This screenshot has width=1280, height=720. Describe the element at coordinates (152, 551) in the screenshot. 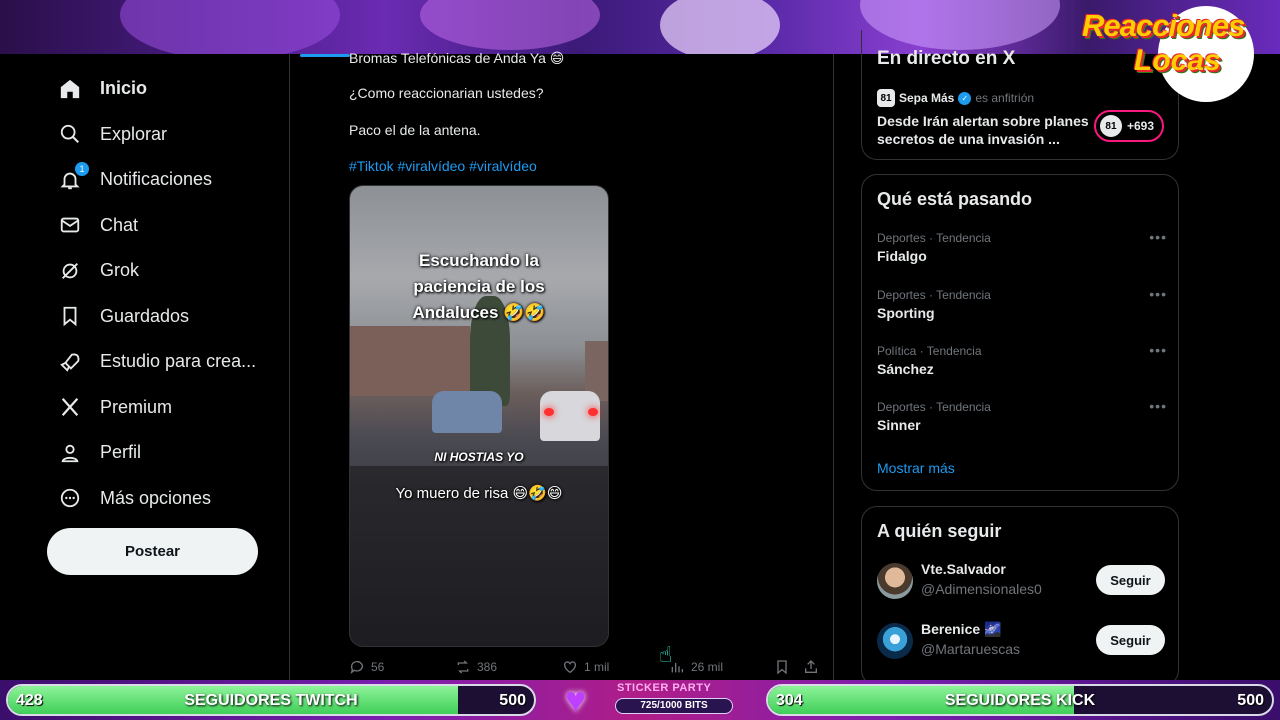

I see `post-button: Postear` at that location.